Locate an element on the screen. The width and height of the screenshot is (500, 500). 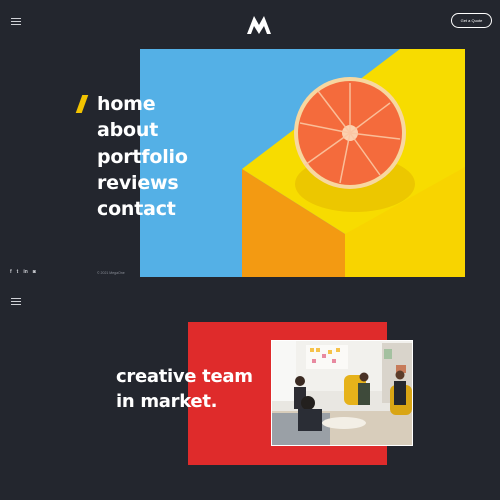
section-menu-hamburger-icon is located at coordinates (16, 301).